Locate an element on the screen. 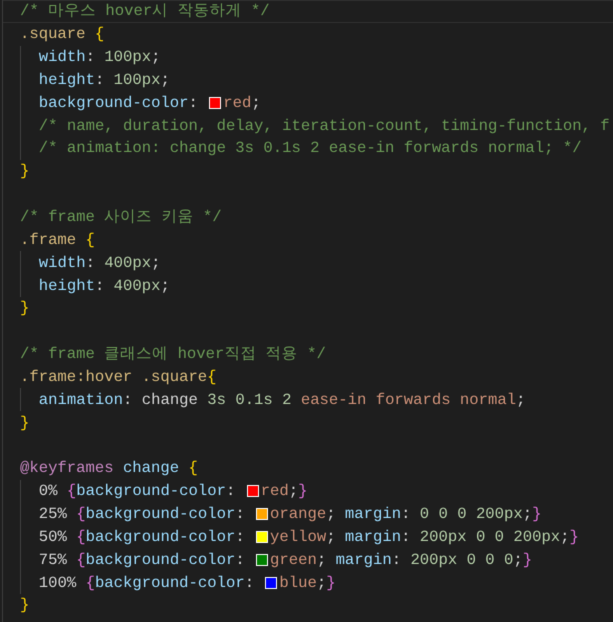 This screenshot has height=622, width=613. code-comment: /* frame 사이즈 키움 */ is located at coordinates (121, 217).